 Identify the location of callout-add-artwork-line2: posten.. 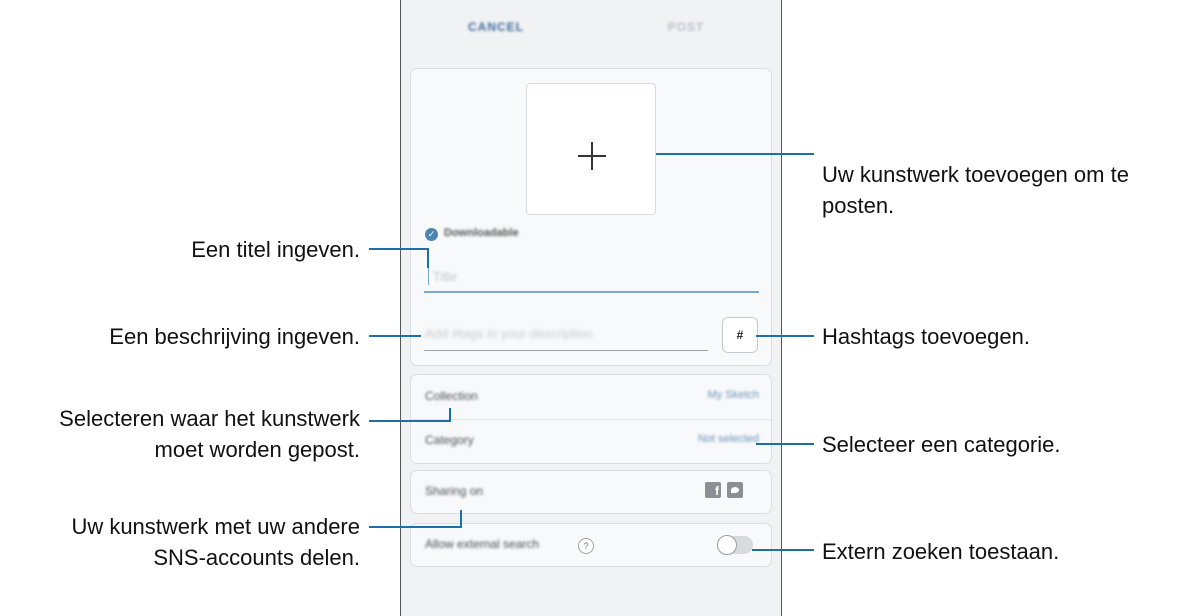
(858, 205).